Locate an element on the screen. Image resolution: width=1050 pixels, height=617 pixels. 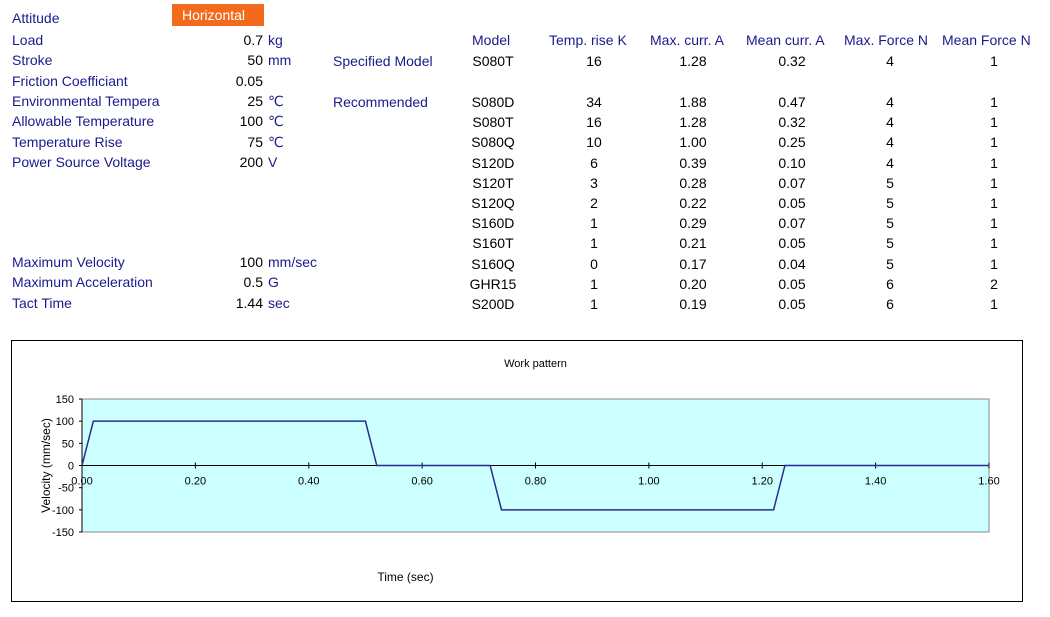
table-cell: 0.21 is located at coordinates (693, 243).